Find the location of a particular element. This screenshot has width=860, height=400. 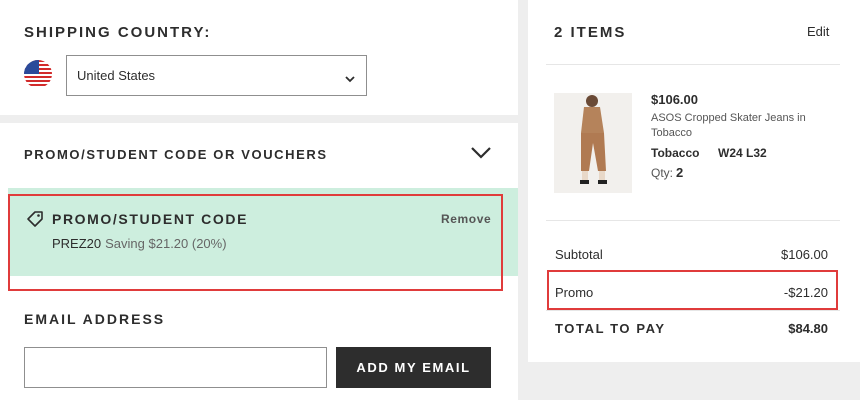

promo-title: PROMO/STUDENT CODE is located at coordinates (150, 219).